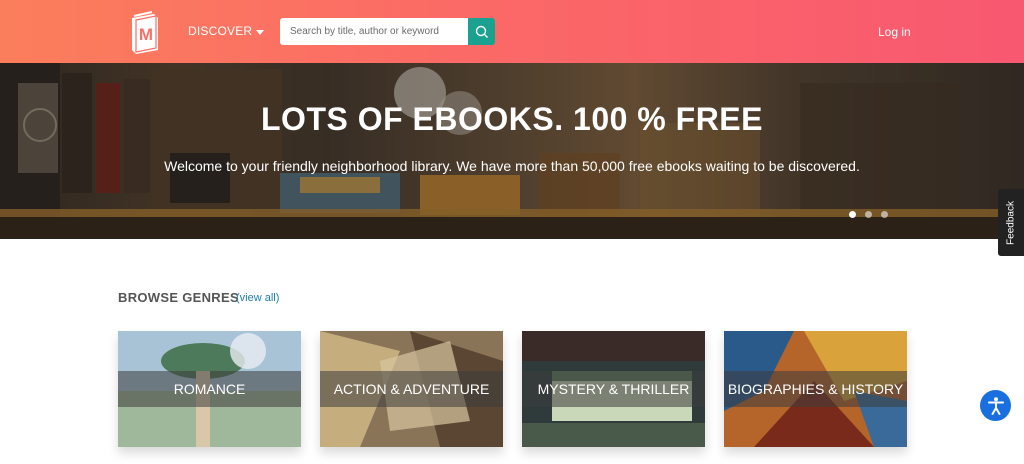  Describe the element at coordinates (374, 31) in the screenshot. I see `search-input` at that location.